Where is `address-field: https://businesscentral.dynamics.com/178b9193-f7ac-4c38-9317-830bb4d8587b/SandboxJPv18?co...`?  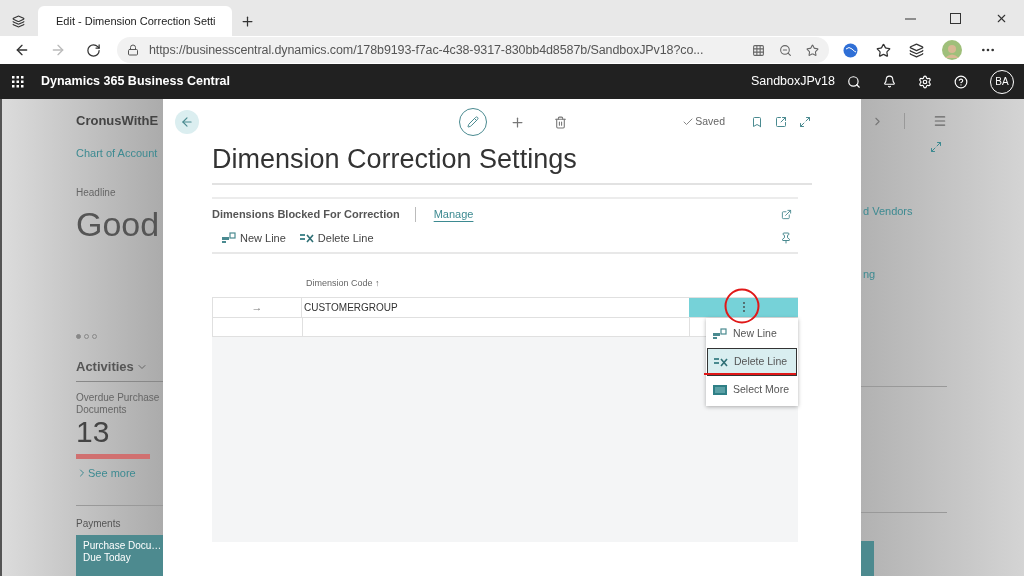 address-field: https://businesscentral.dynamics.com/178b9193-f7ac-4c38-9317-830bb4d8587b/SandboxJPv18?co... is located at coordinates (473, 50).